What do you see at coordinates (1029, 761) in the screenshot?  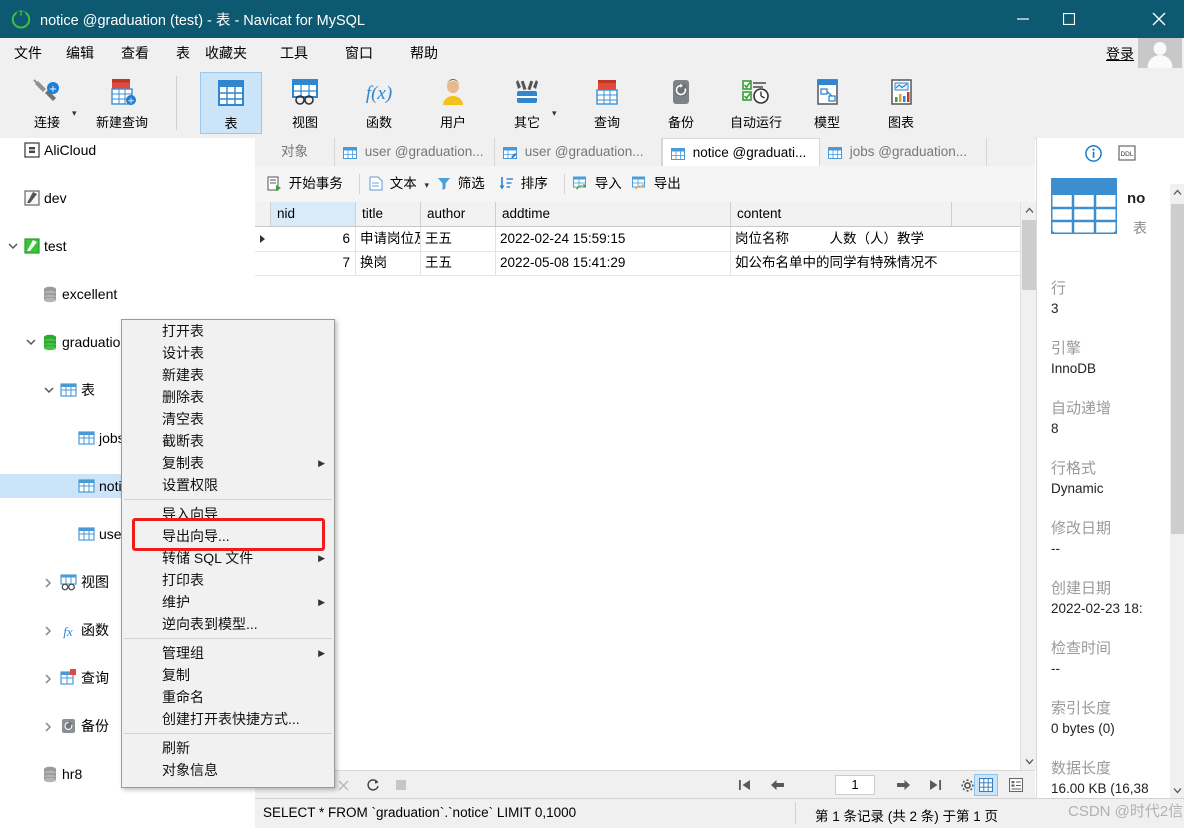 I see `scroll-down-arrow` at bounding box center [1029, 761].